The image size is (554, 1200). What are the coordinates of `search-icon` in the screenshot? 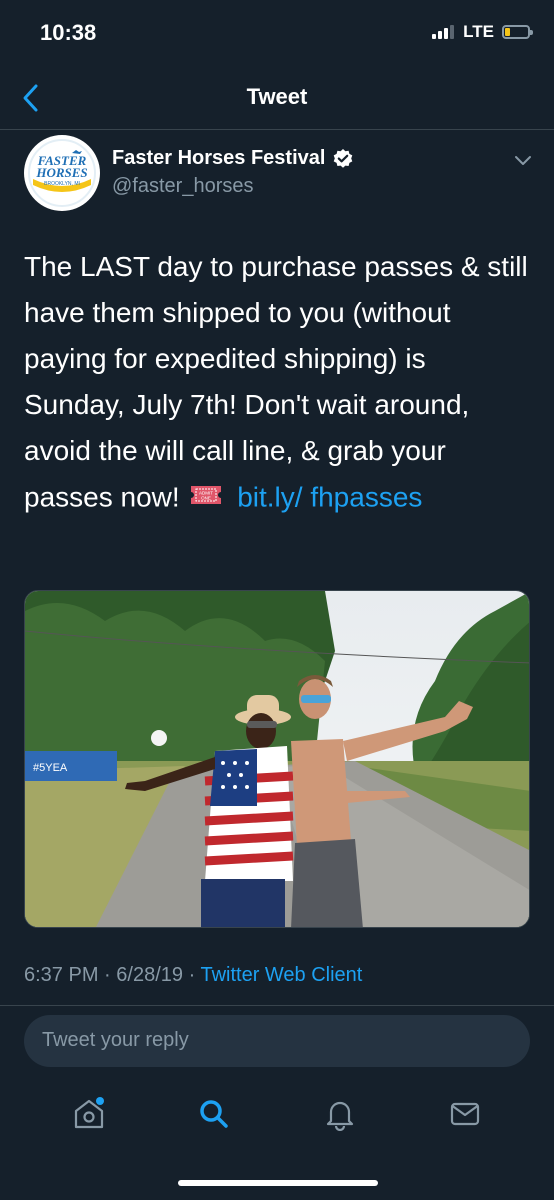 It's located at (214, 1114).